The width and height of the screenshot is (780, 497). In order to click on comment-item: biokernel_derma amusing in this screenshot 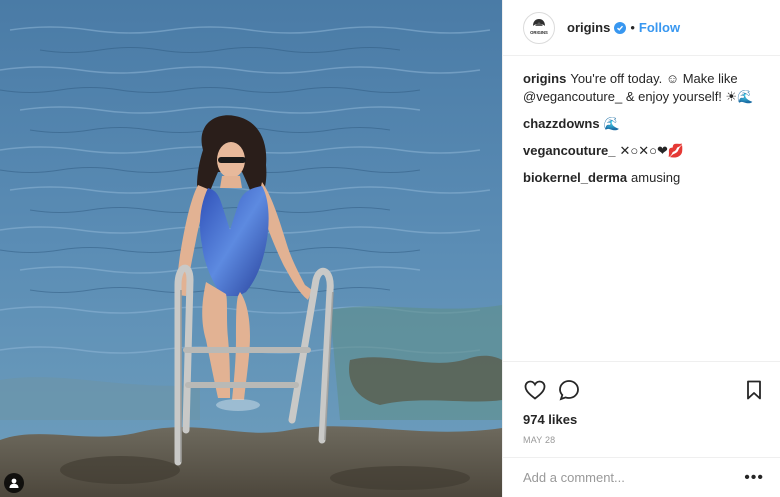, I will do `click(643, 178)`.